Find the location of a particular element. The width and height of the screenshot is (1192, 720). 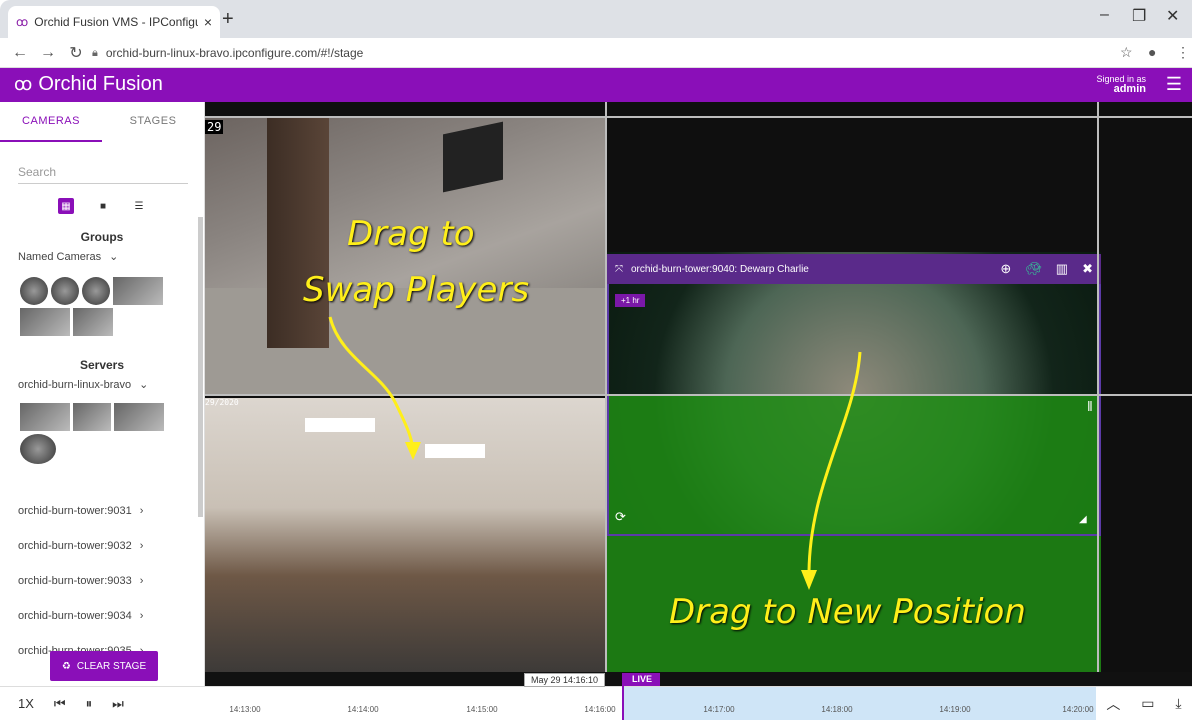

timeline-tick: 14:13:00 is located at coordinates (245, 709).